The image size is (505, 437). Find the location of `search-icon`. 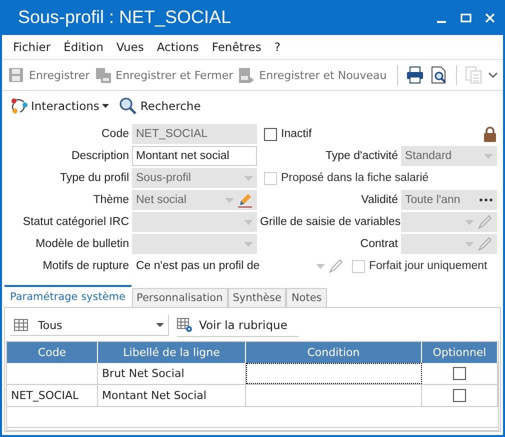

search-icon is located at coordinates (128, 106).